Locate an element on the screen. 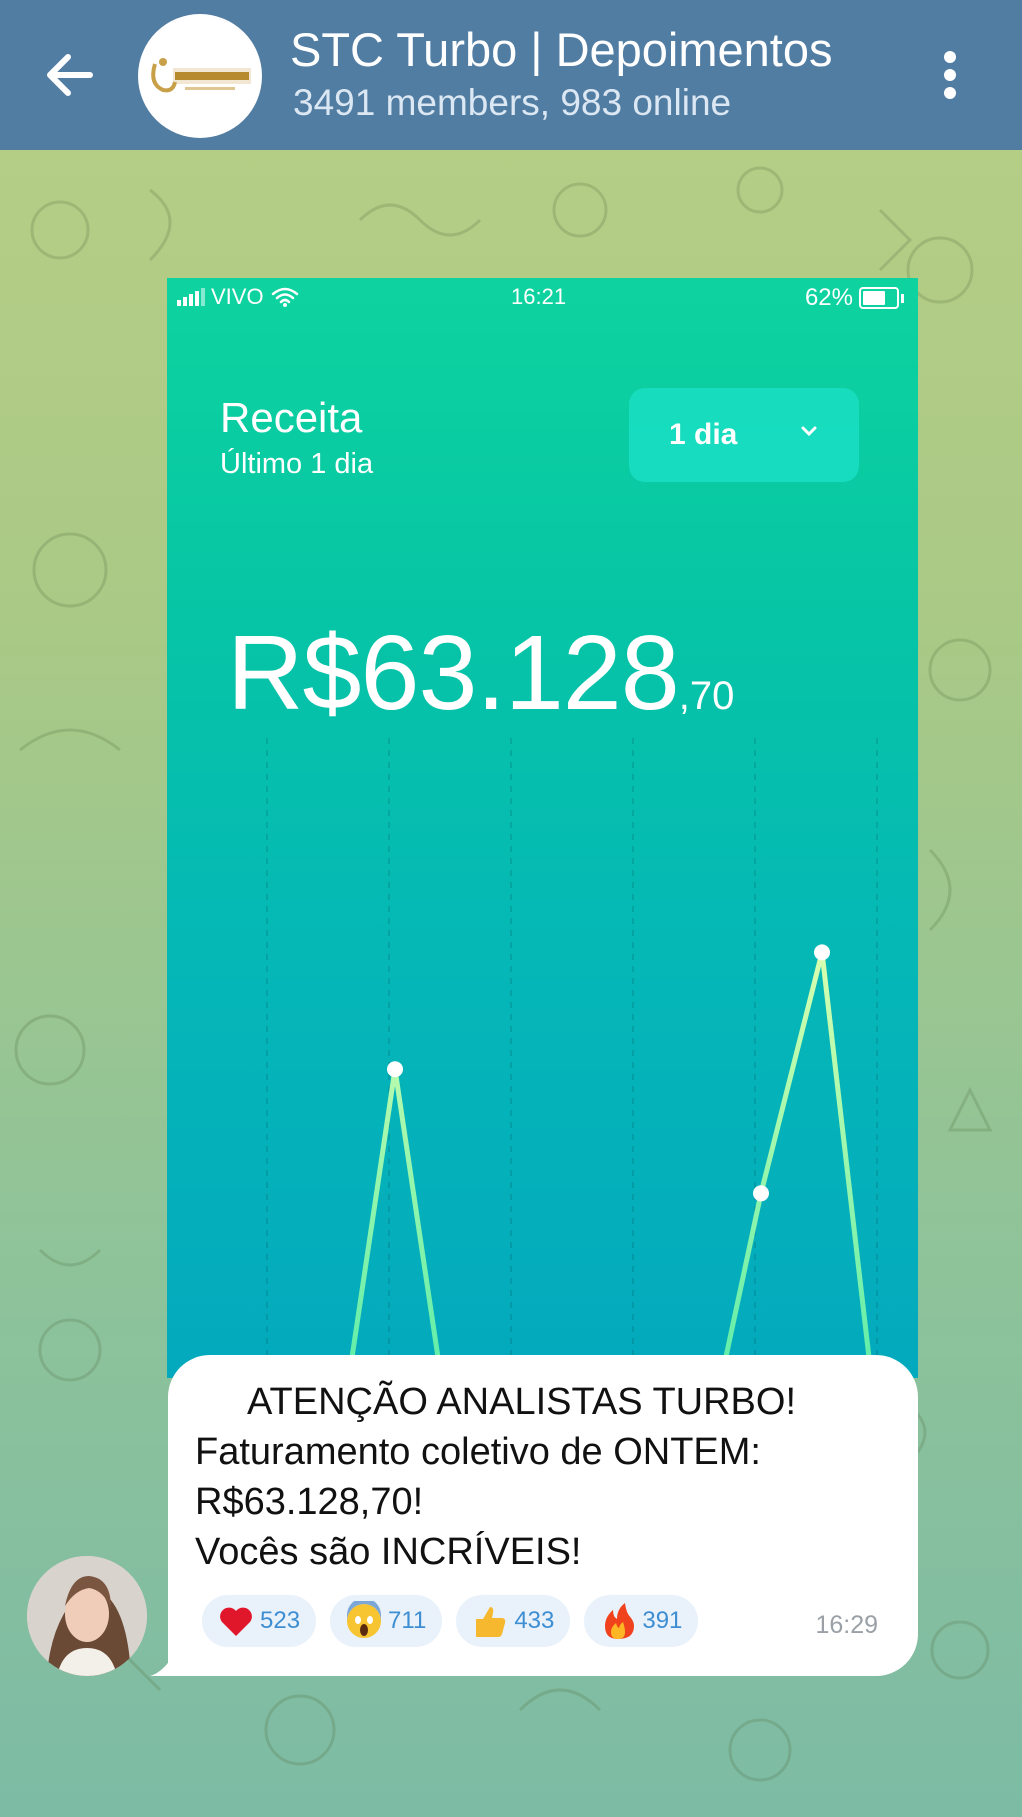 The height and width of the screenshot is (1817, 1022). reaction-heart: 523 is located at coordinates (259, 1621).